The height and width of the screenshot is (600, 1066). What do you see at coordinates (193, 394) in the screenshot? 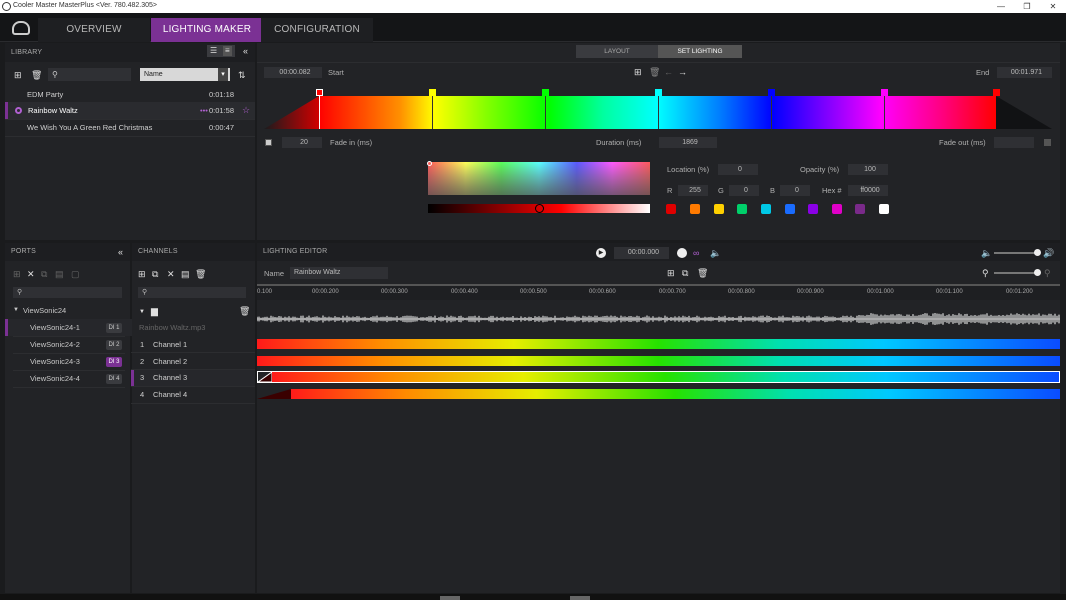
I see `channel-row: 4 Channel 4` at bounding box center [193, 394].